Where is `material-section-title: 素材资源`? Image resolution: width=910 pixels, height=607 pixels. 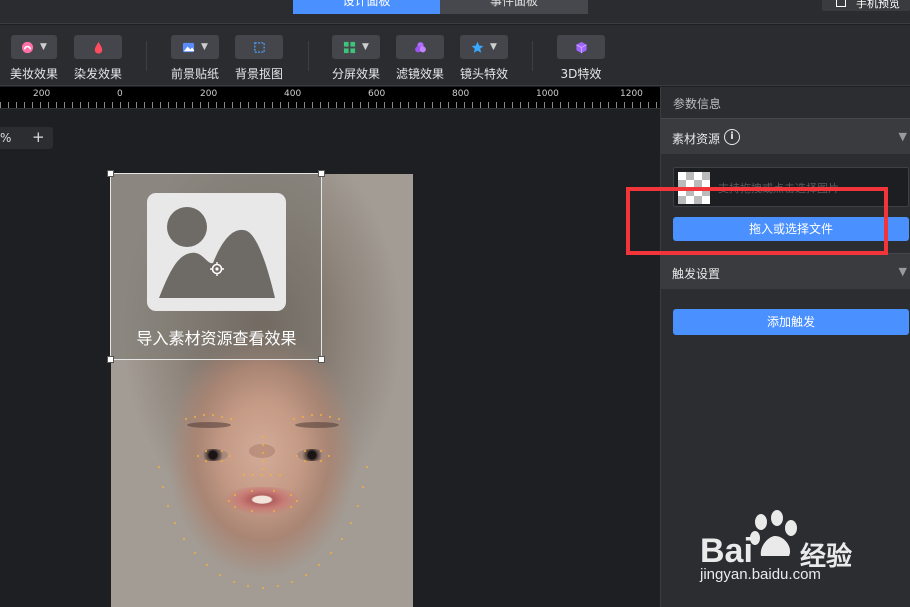
material-section-title: 素材资源 is located at coordinates (696, 139).